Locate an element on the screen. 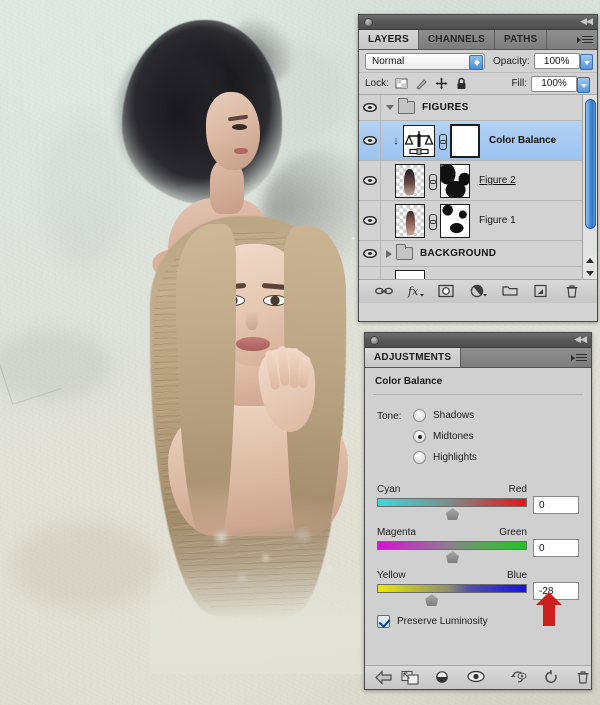 This screenshot has width=600, height=705. view-previous-state-icon is located at coordinates (518, 677).